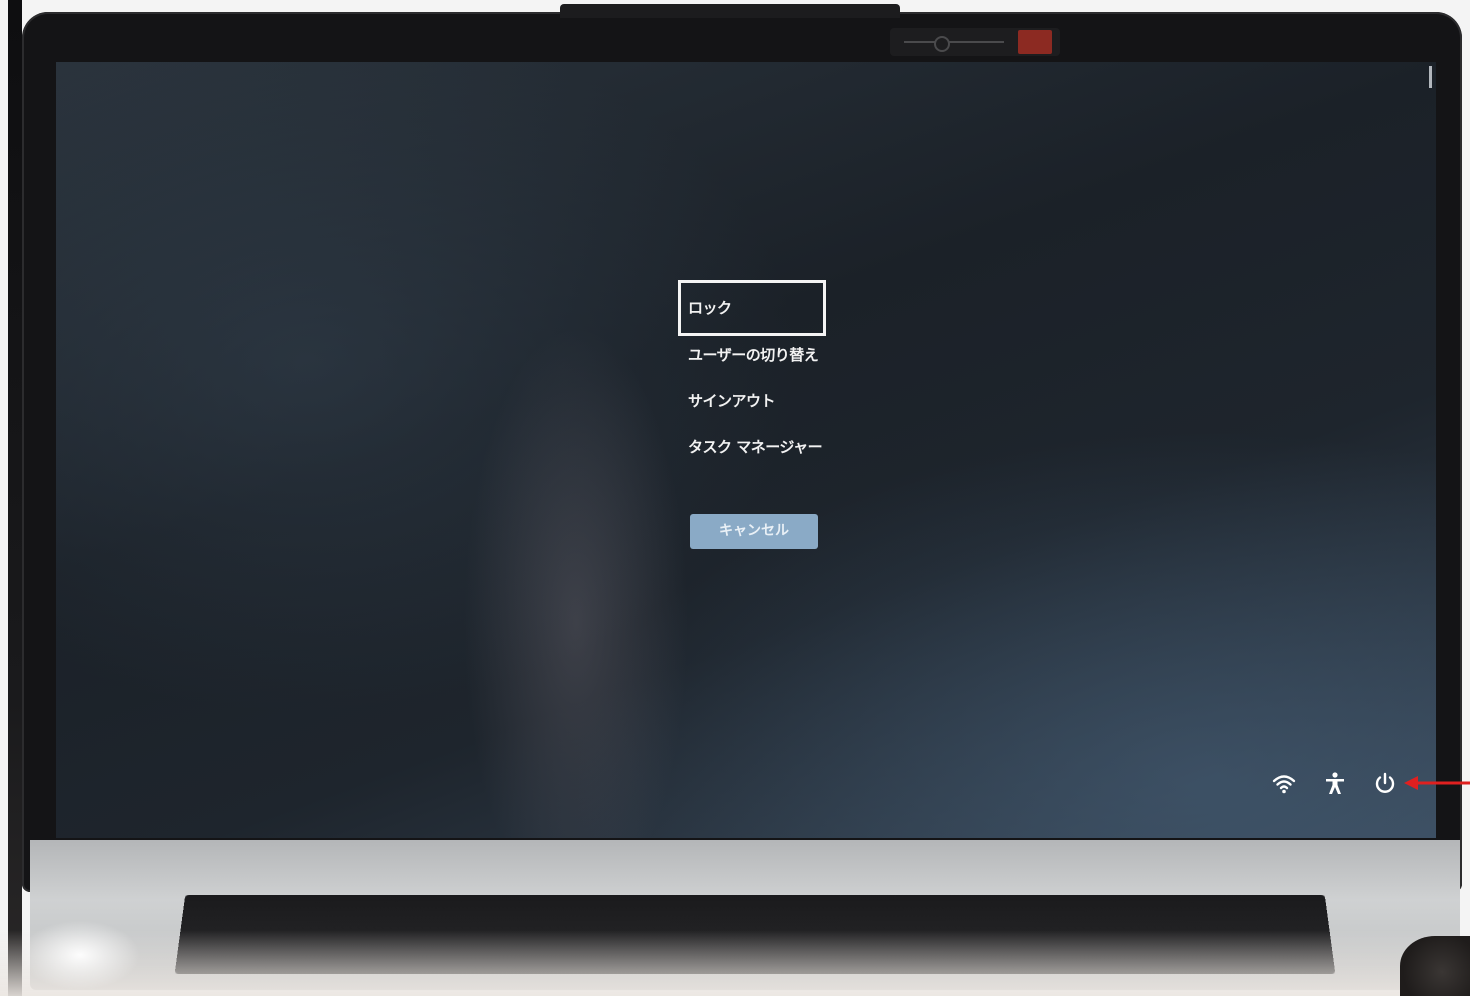 The height and width of the screenshot is (996, 1470). I want to click on cancel-button: キャンセル, so click(754, 531).